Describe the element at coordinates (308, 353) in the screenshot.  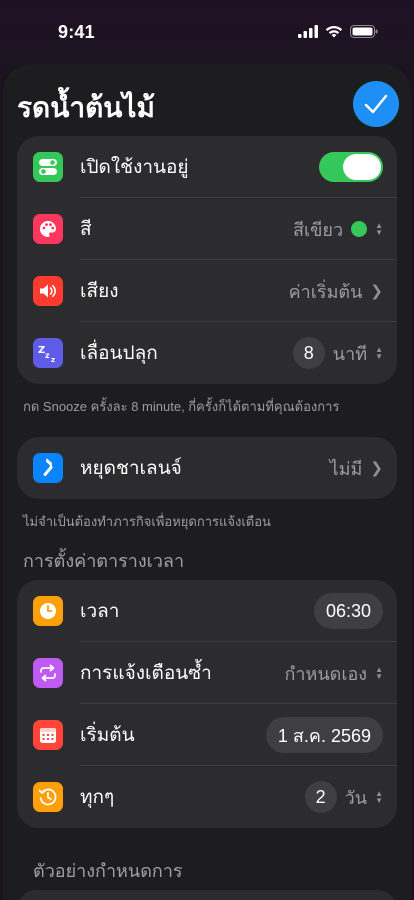
I see `snooze-minutes-value: 8` at that location.